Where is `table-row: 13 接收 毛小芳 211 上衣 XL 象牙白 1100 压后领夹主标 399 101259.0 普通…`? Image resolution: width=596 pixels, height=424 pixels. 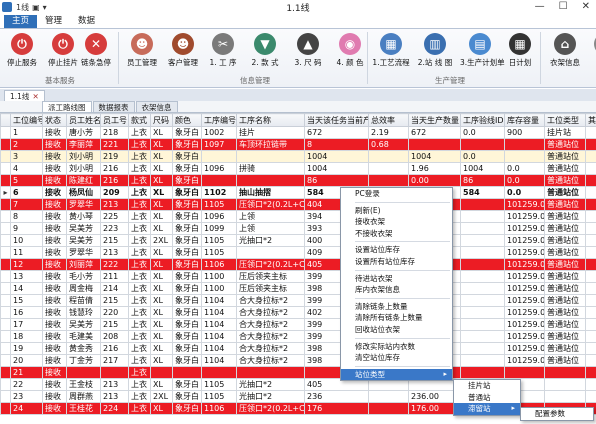
table-row: 13 接收 毛小芳 211 上衣 XL 象牙白 1100 压后领夹主标 399 101259.0 普通… is located at coordinates (298, 276).